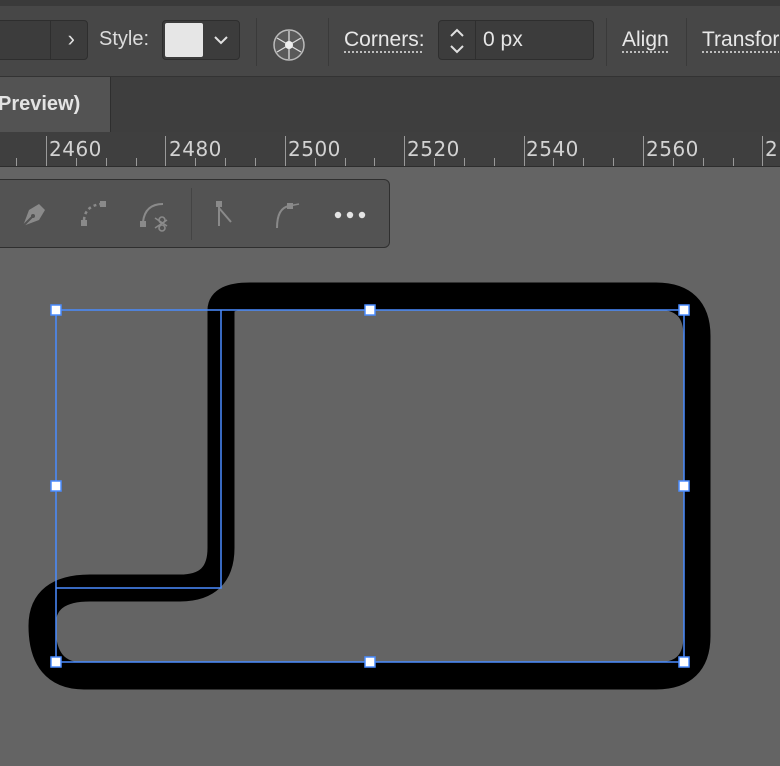 The height and width of the screenshot is (766, 780). Describe the element at coordinates (684, 486) in the screenshot. I see `handle-middle-right` at that location.